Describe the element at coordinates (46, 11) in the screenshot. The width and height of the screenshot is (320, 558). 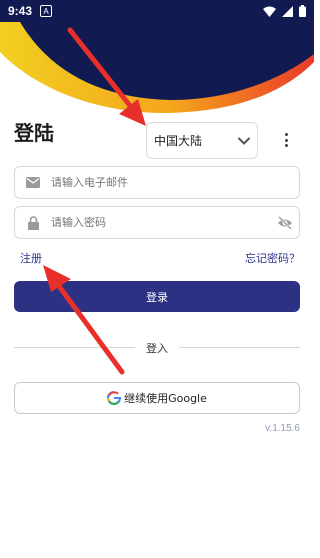
I see `notification-icon: A` at that location.